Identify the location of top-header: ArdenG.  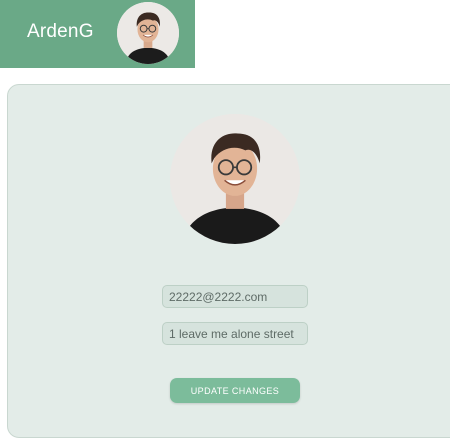
(97, 34).